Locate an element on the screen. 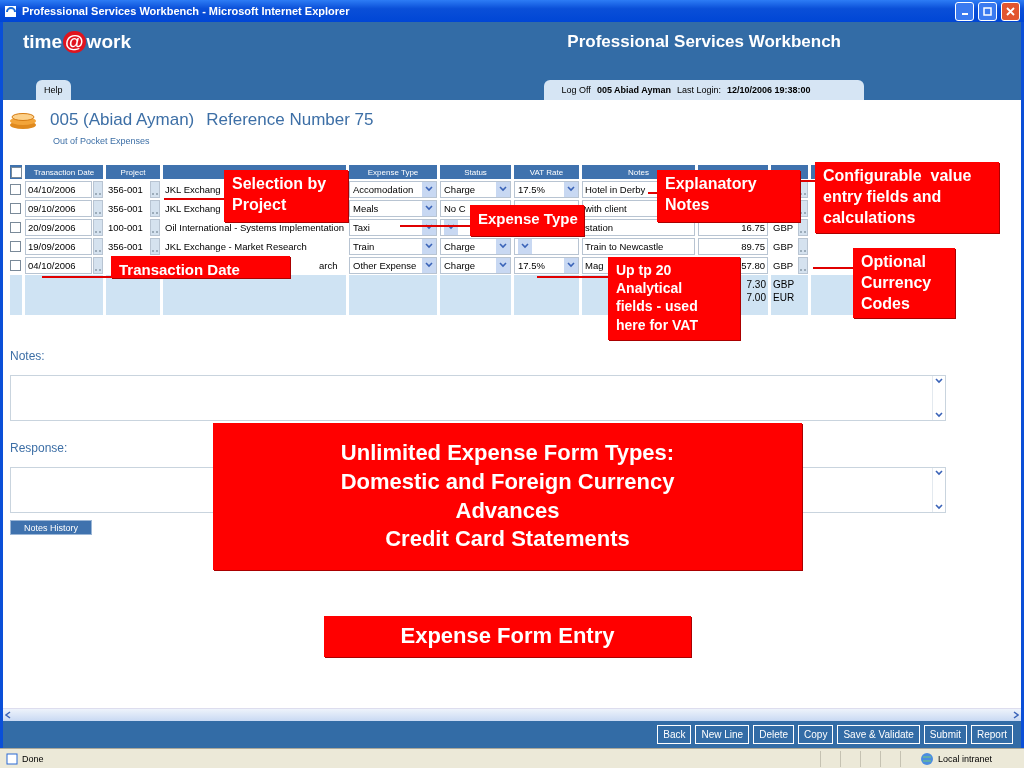  last-login-label: Last Login: is located at coordinates (698, 90).